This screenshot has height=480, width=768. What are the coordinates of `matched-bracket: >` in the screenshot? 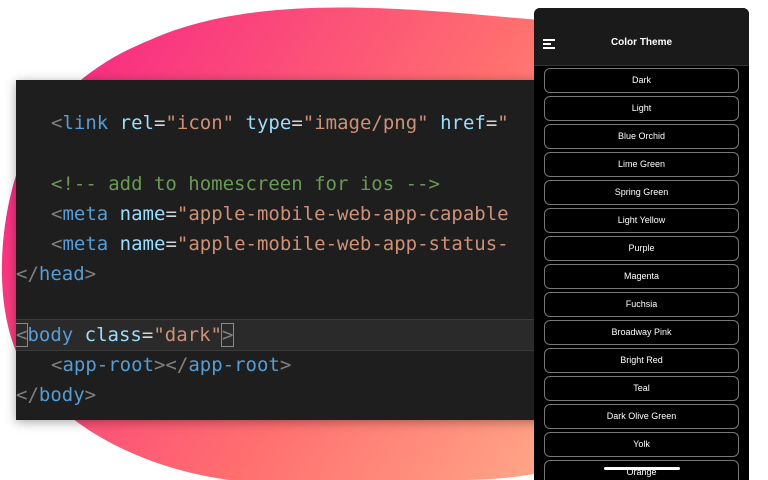 It's located at (227, 335).